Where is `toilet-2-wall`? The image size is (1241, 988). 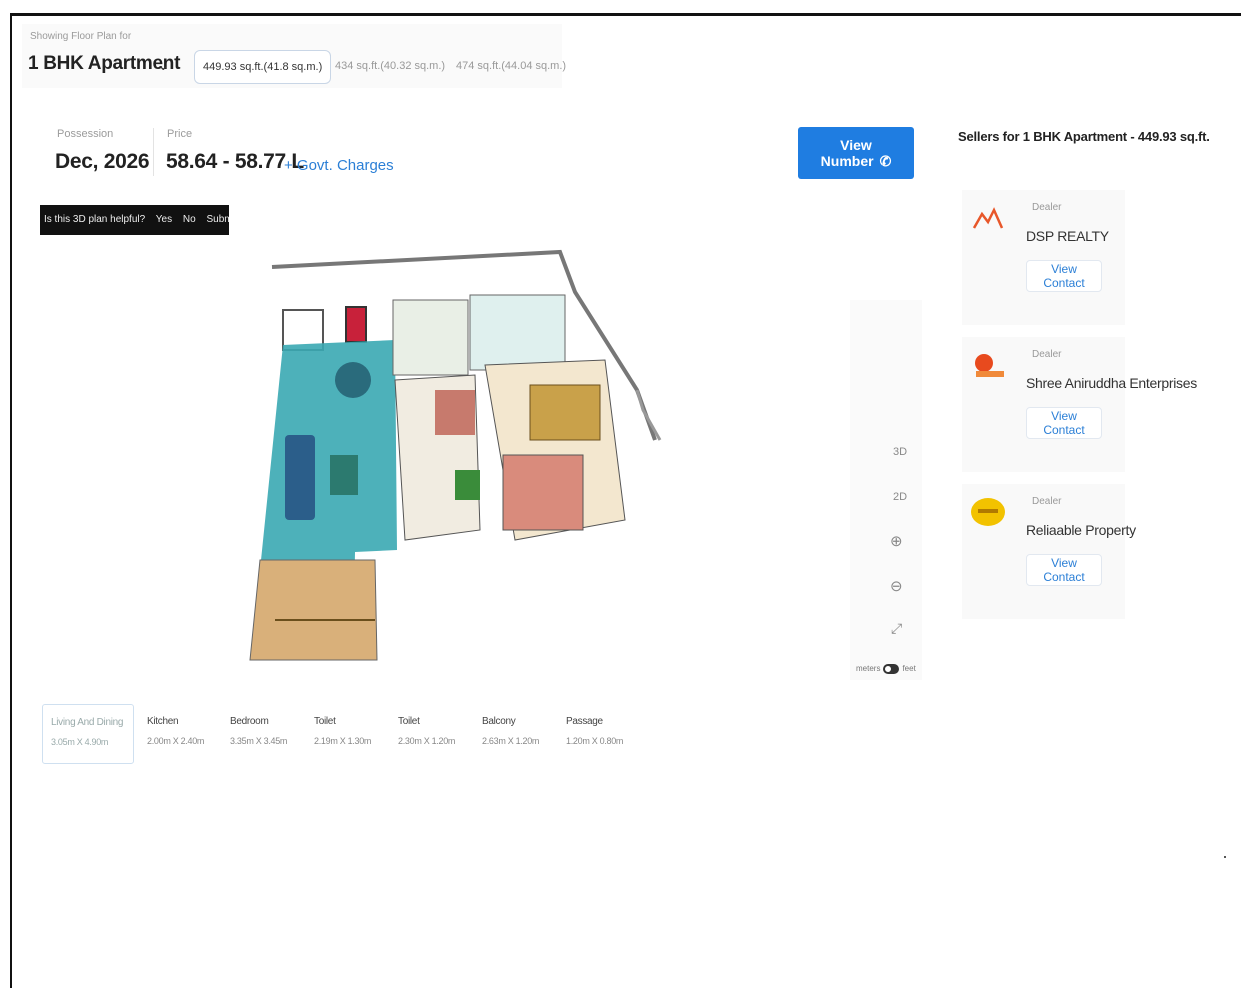 toilet-2-wall is located at coordinates (517, 332).